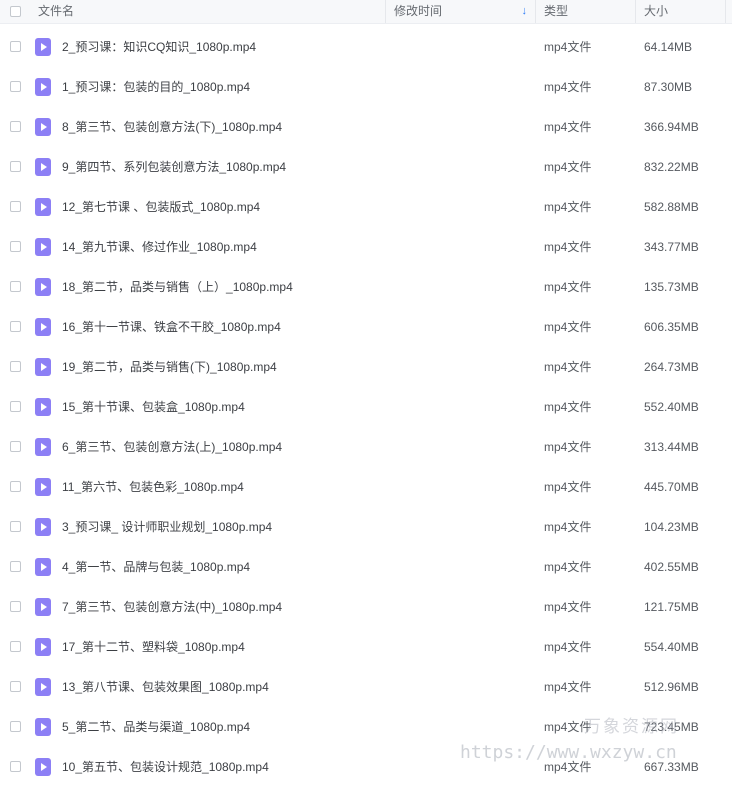  What do you see at coordinates (193, 11) in the screenshot?
I see `column-header-name: 文件名` at bounding box center [193, 11].